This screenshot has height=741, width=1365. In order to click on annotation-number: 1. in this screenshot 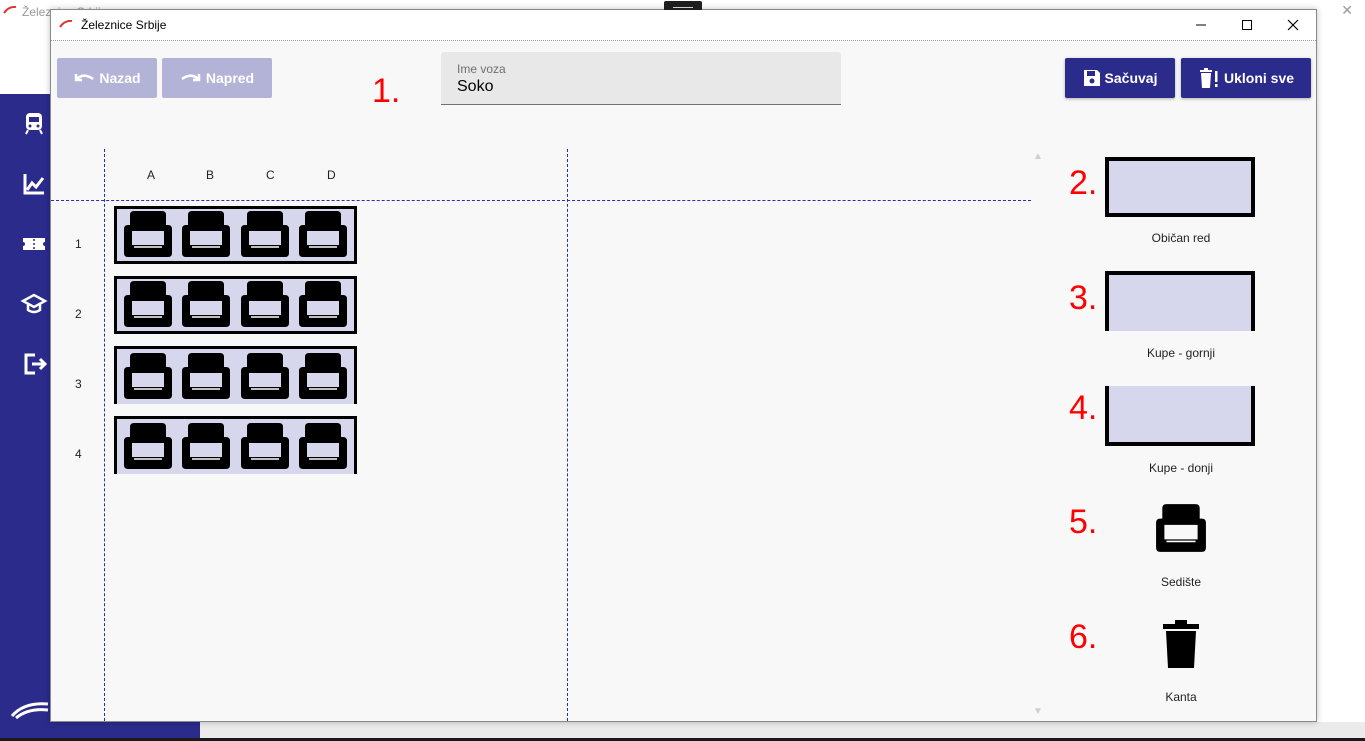, I will do `click(386, 91)`.